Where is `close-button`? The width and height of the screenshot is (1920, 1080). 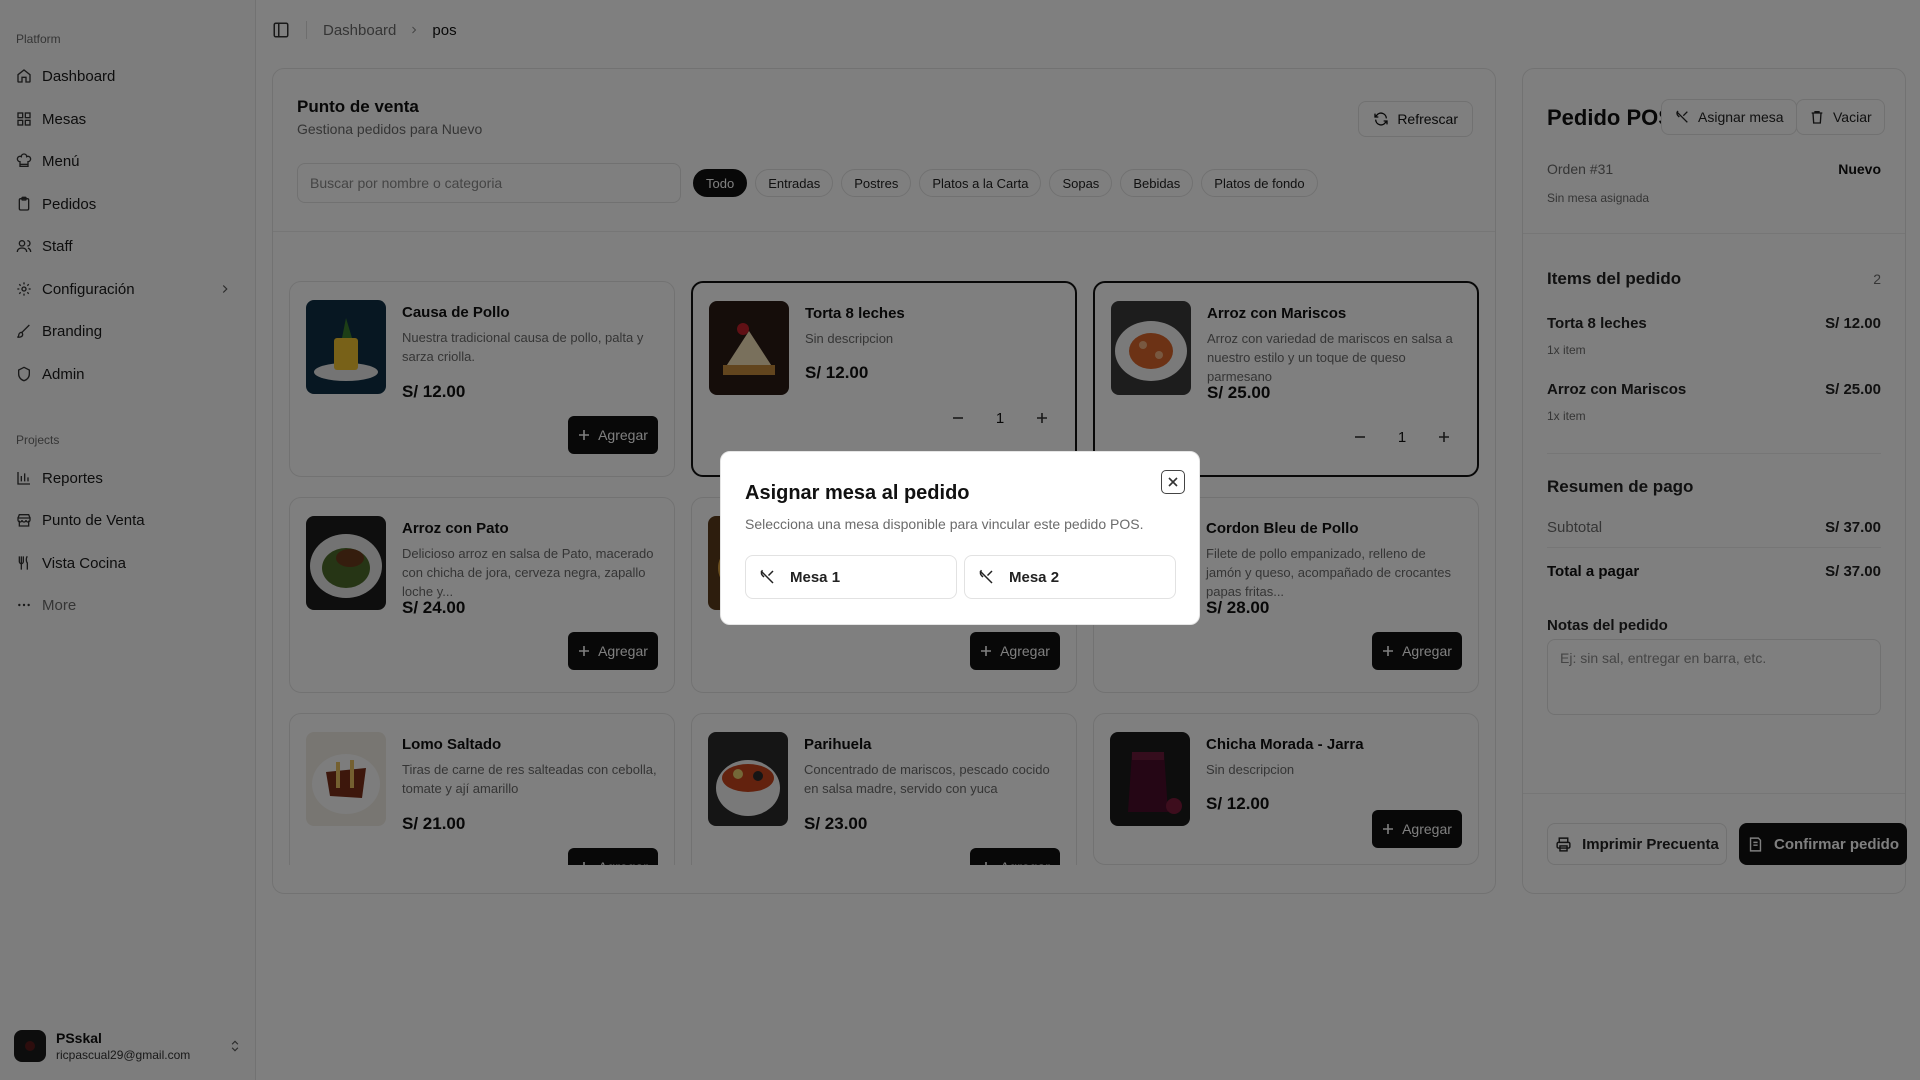
close-button is located at coordinates (1173, 482).